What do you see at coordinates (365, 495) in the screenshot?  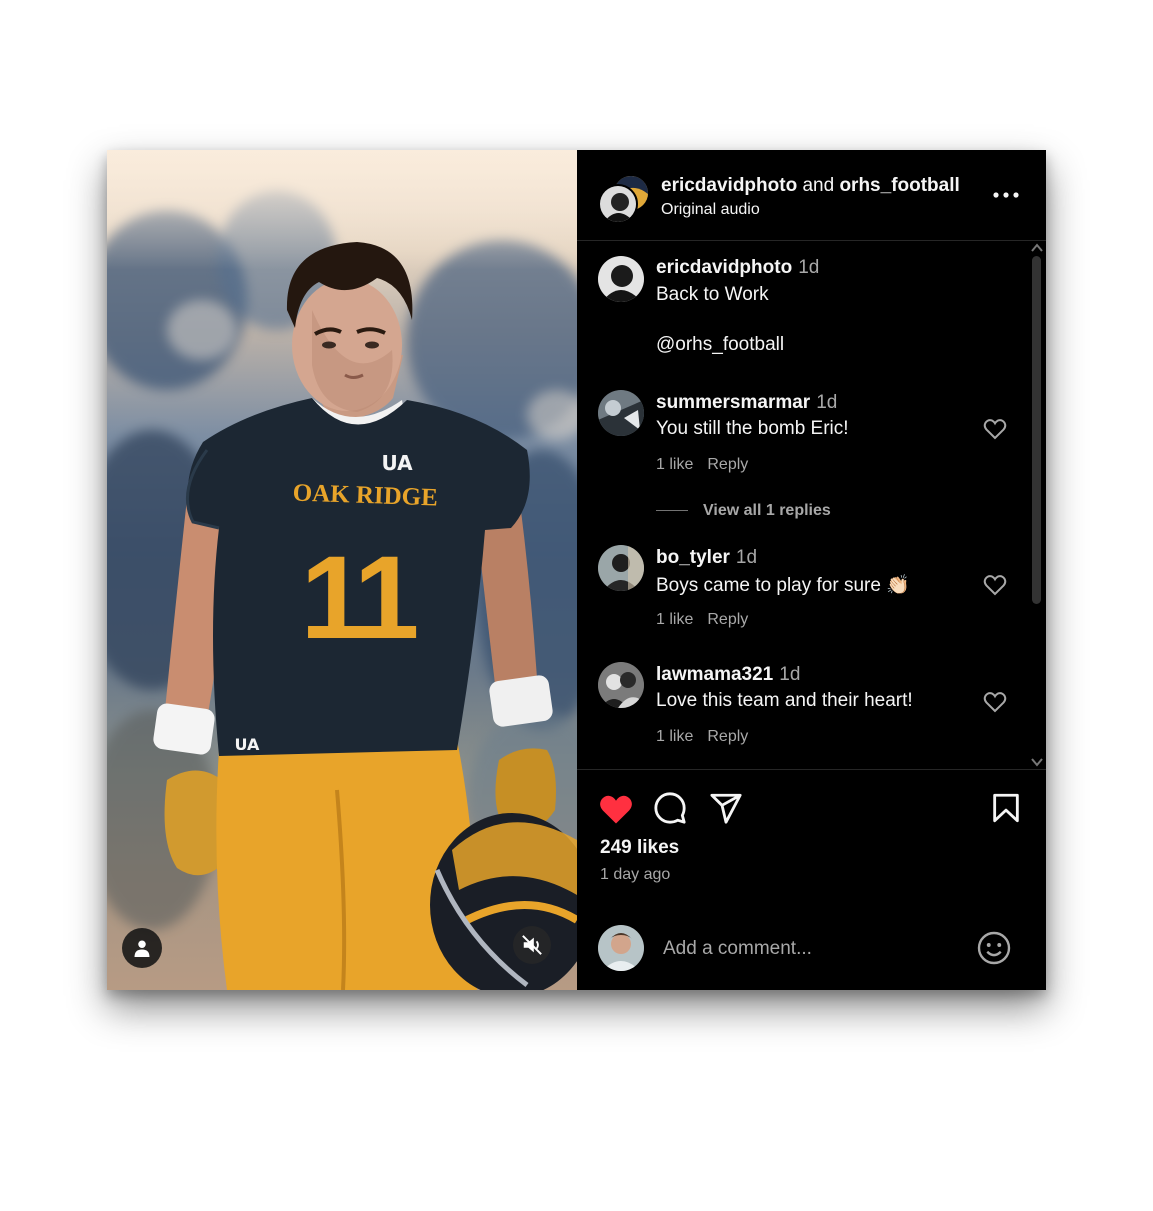 I see `jersey-team-name: OAK RIDGE` at bounding box center [365, 495].